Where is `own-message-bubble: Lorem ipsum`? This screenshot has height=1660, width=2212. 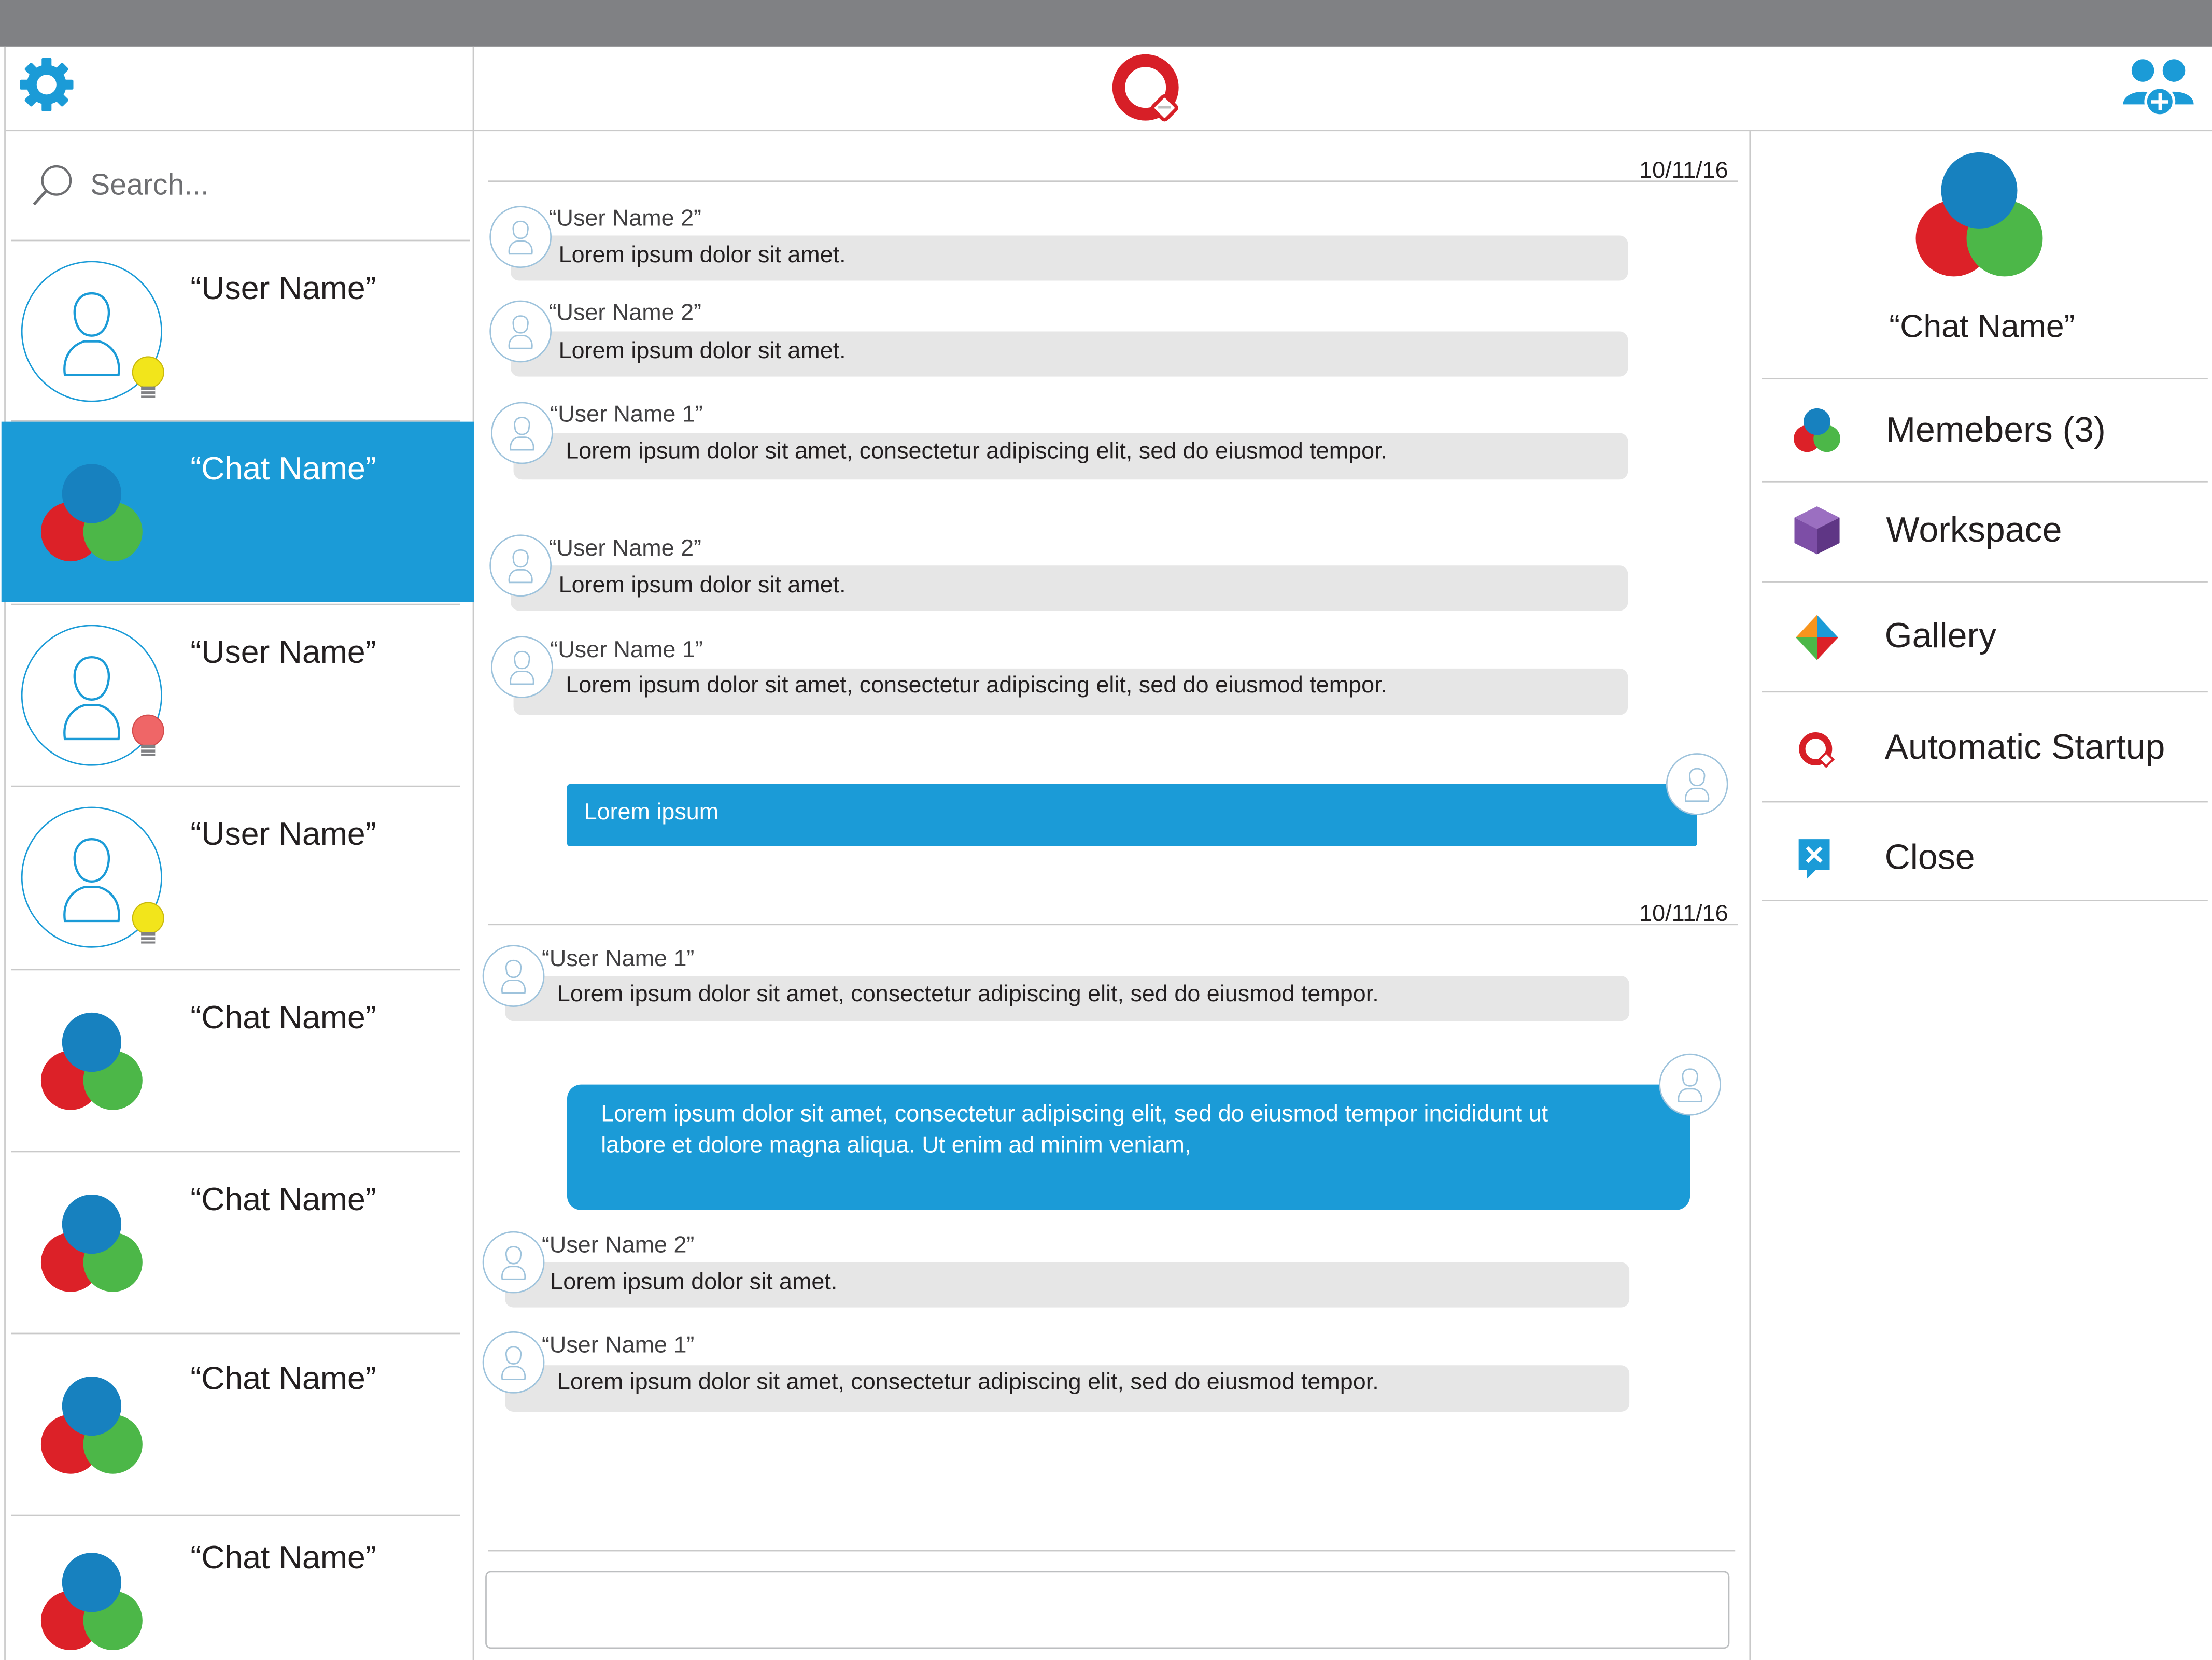 own-message-bubble: Lorem ipsum is located at coordinates (1132, 815).